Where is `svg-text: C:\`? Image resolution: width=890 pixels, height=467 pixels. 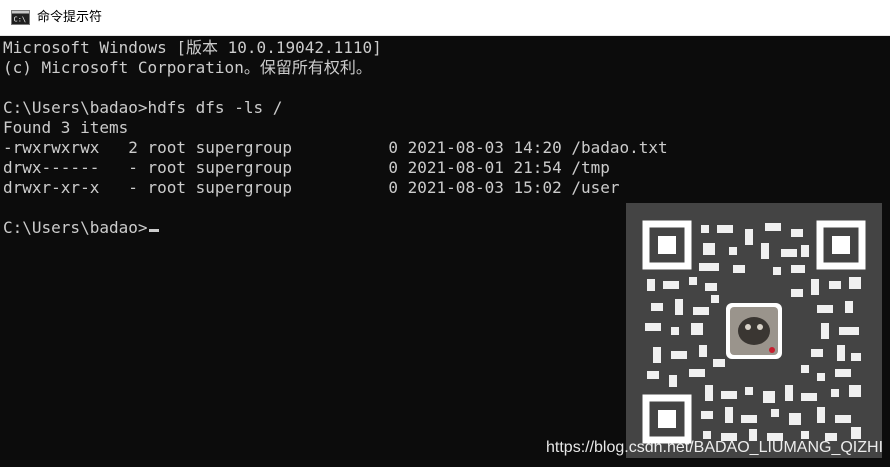 svg-text: C:\ is located at coordinates (20, 20).